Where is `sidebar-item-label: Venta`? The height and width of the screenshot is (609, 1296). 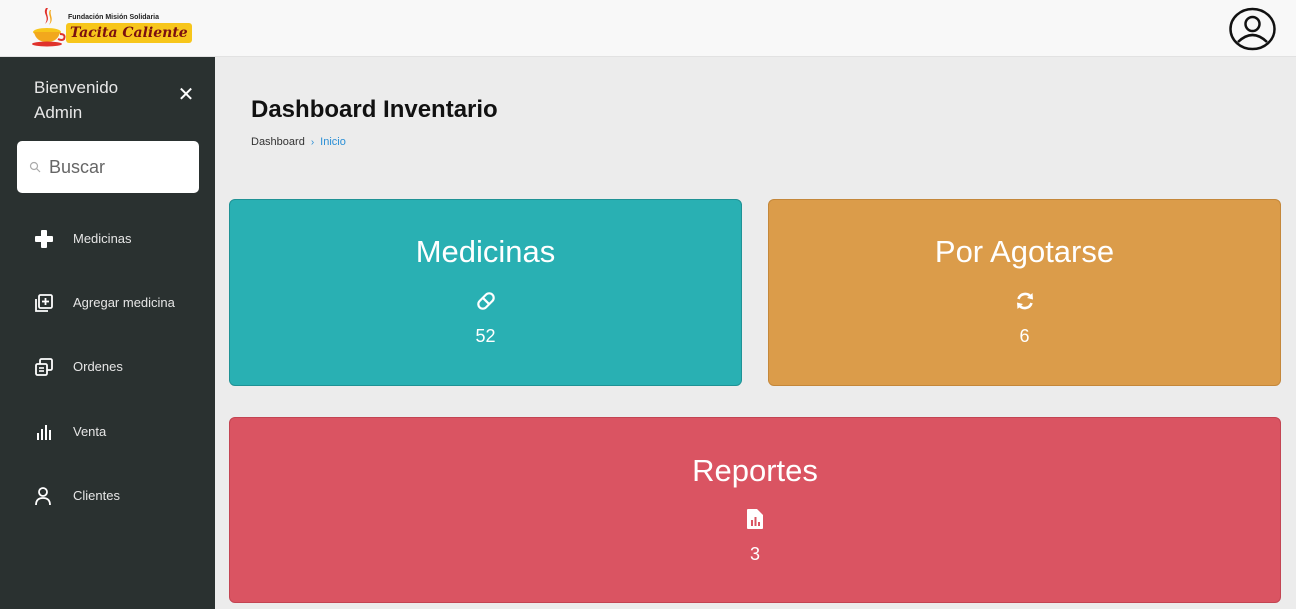
sidebar-item-label: Venta is located at coordinates (90, 431).